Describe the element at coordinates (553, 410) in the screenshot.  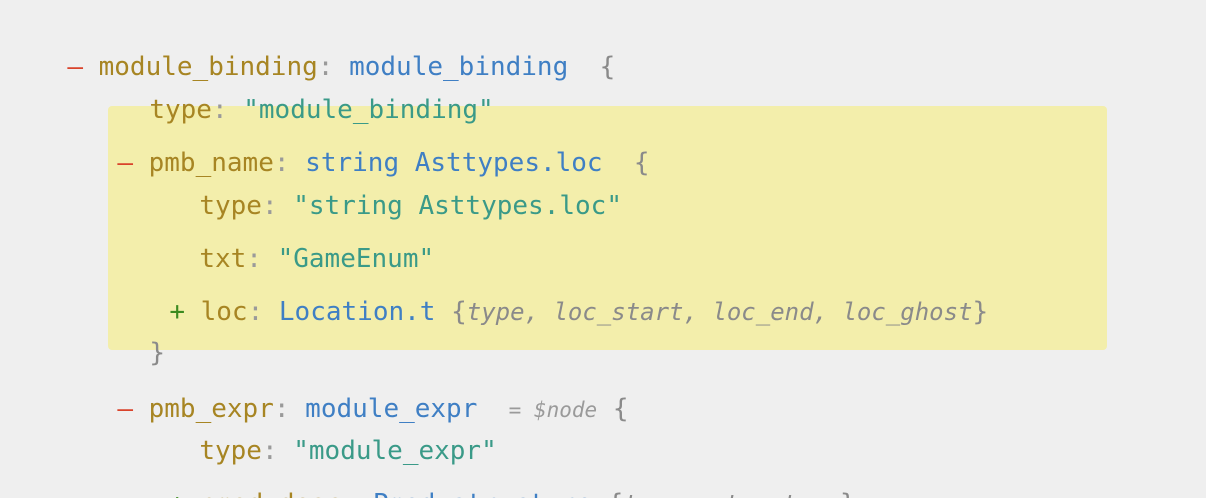
I see `node-reference: = $node` at that location.